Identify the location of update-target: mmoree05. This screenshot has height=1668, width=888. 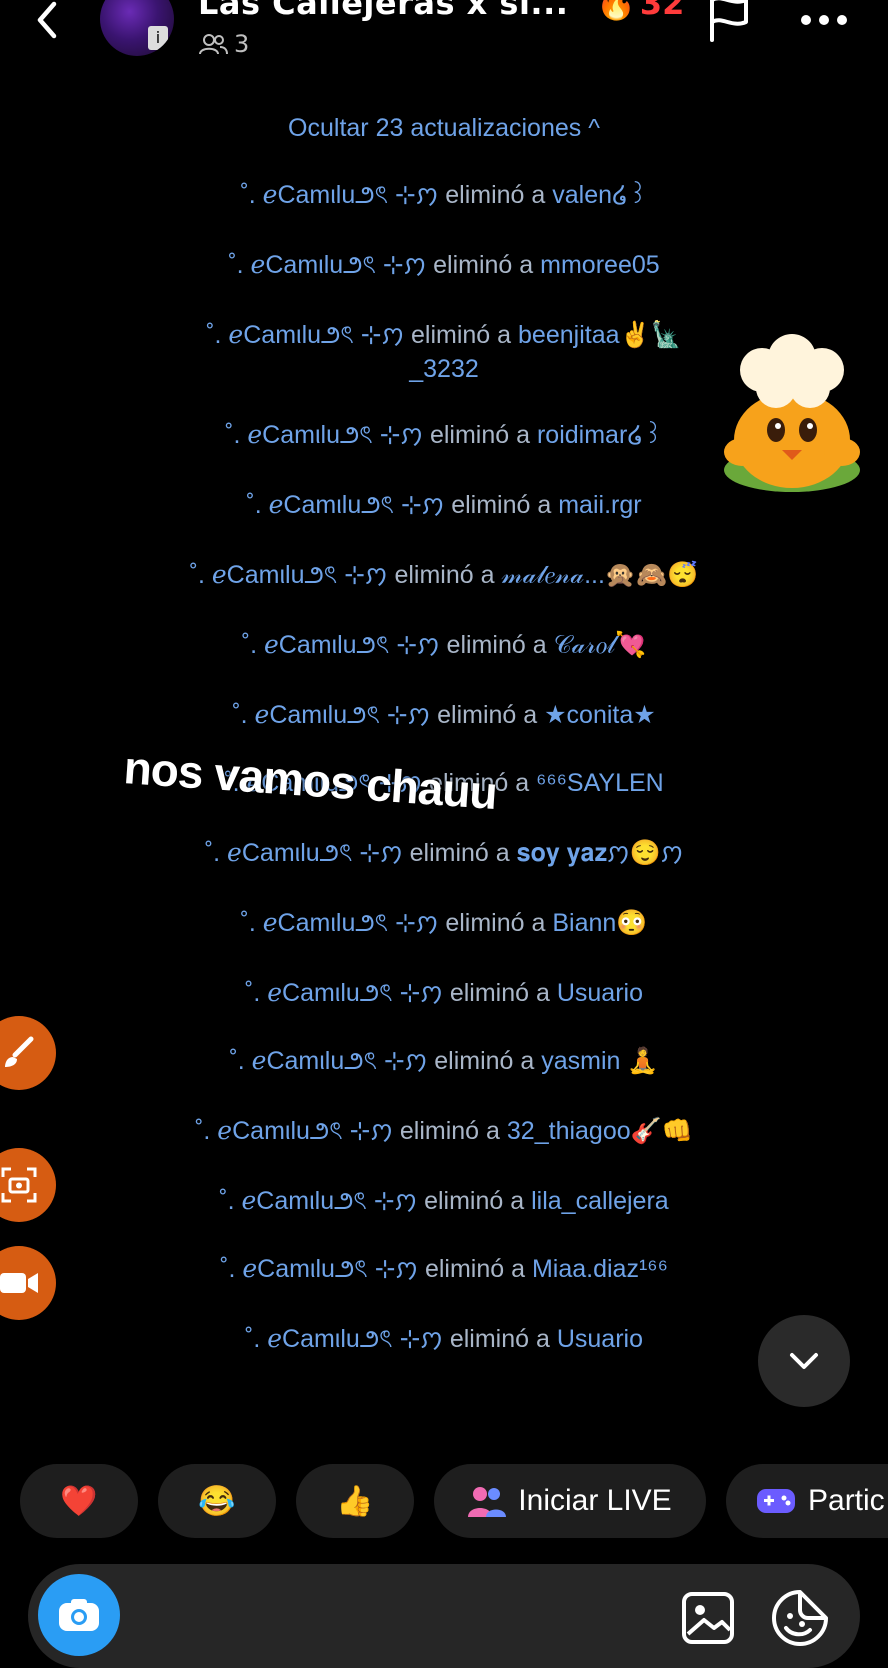
(600, 265).